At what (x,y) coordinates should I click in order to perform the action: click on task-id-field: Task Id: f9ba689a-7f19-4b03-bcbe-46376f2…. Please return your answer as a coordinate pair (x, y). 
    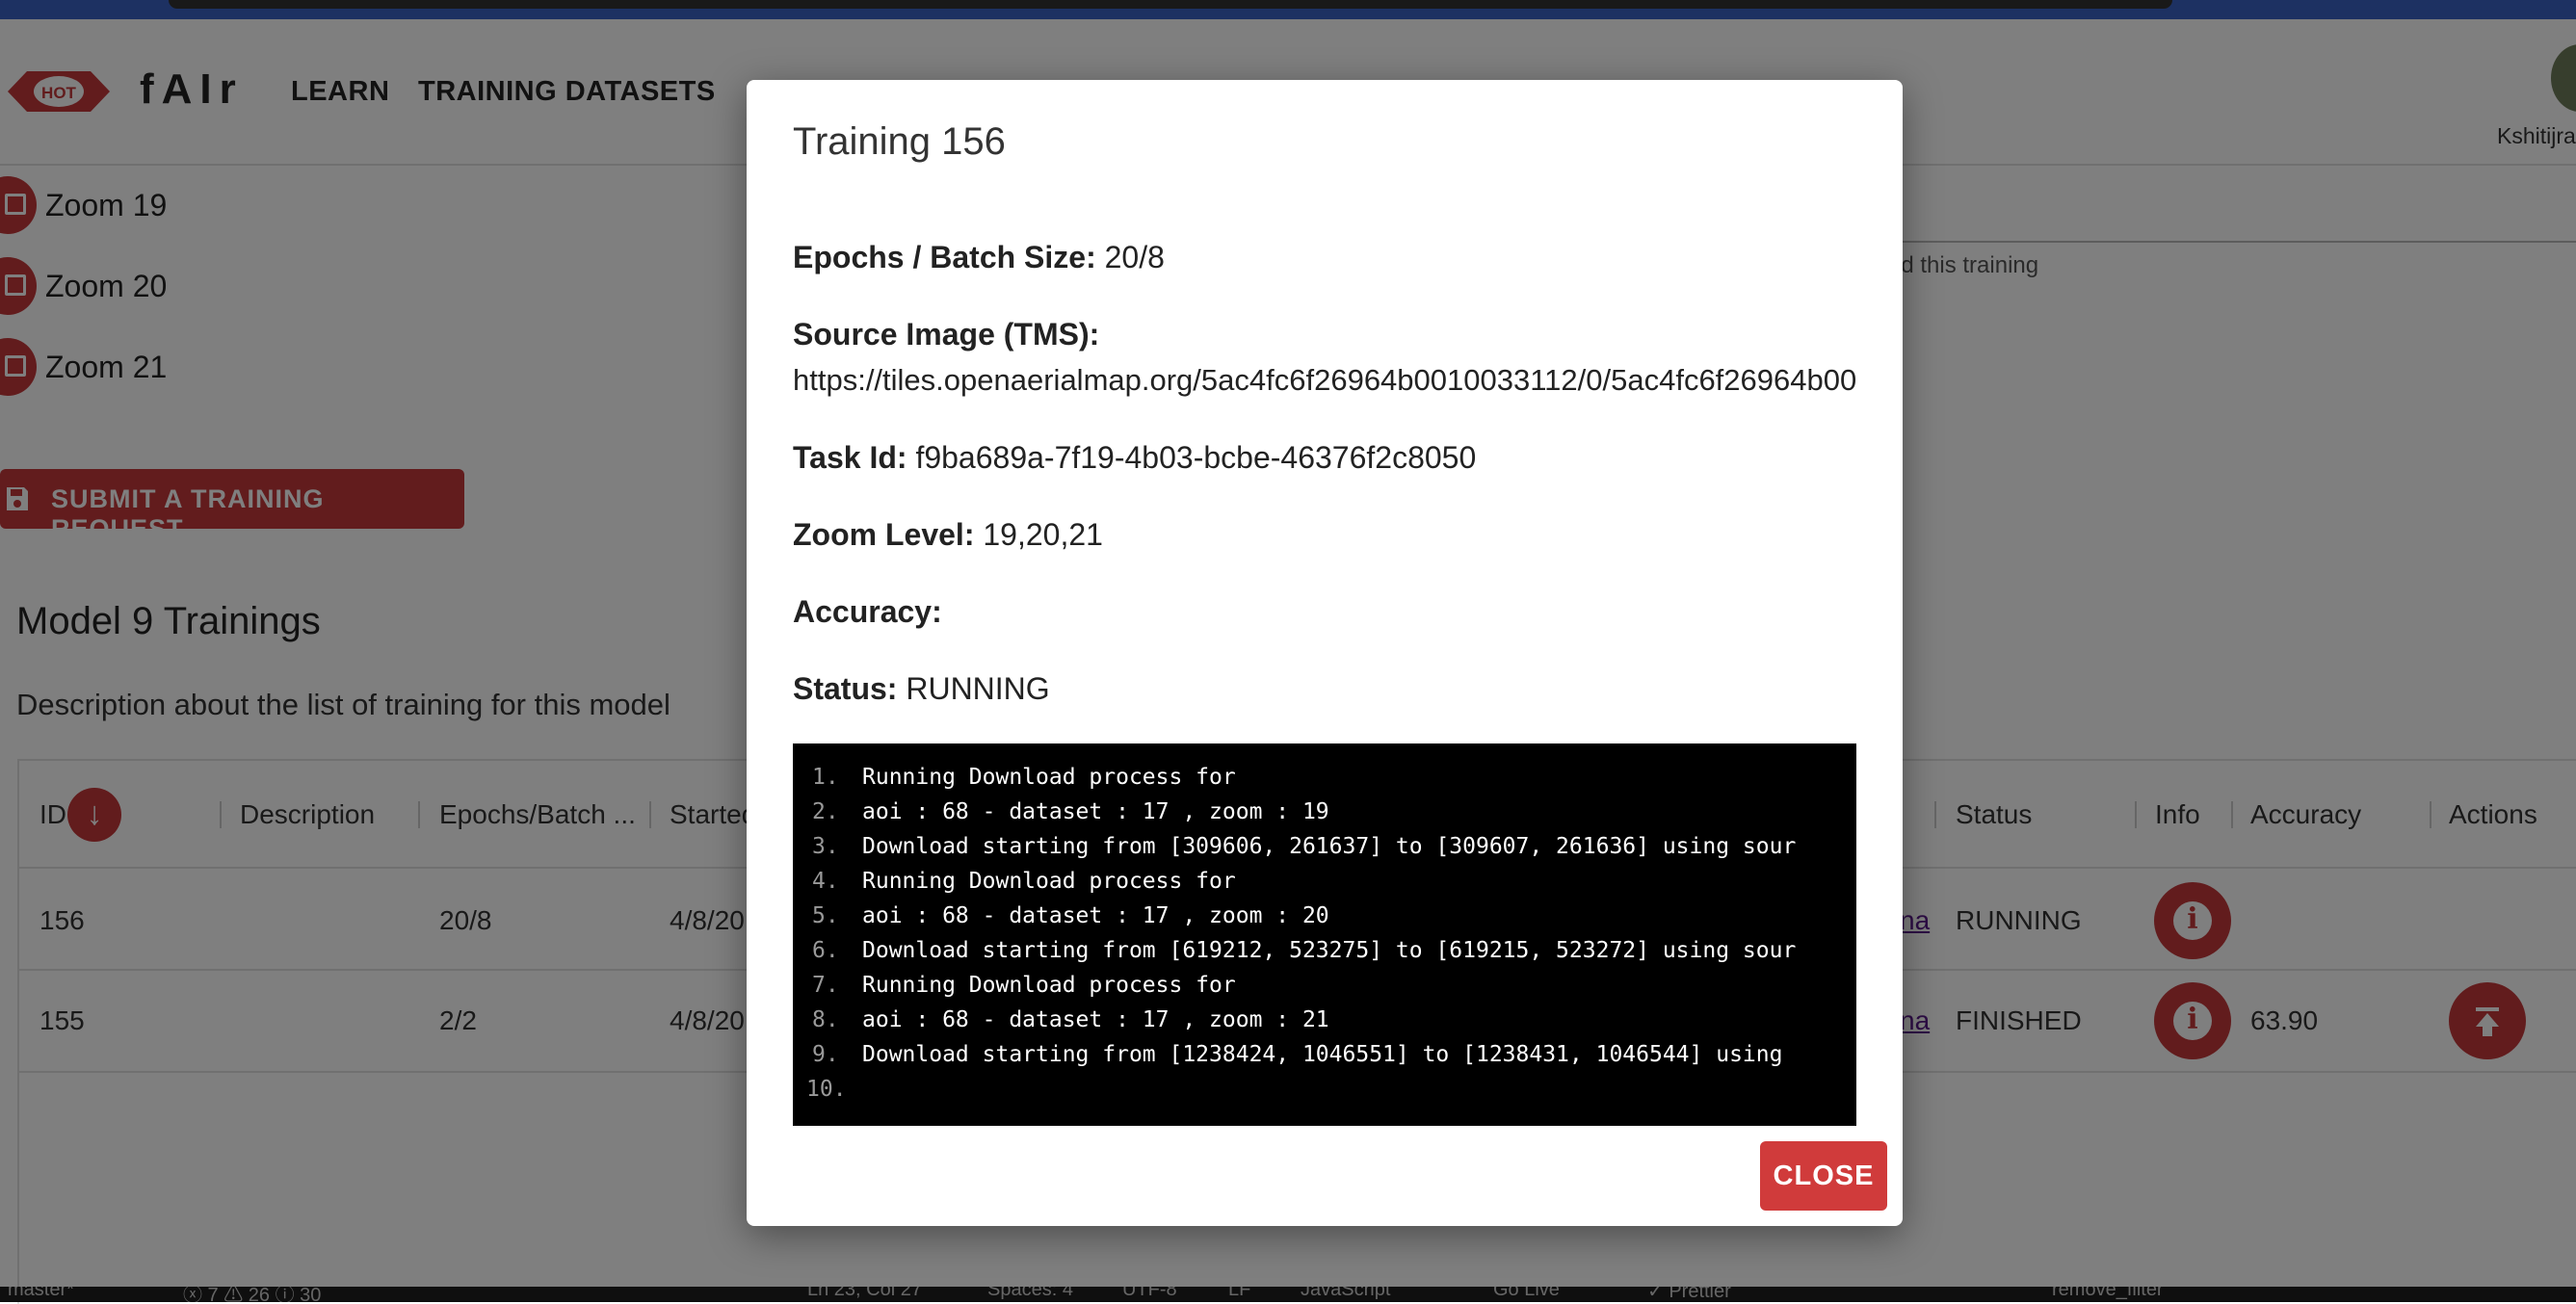
    Looking at the image, I should click on (1134, 458).